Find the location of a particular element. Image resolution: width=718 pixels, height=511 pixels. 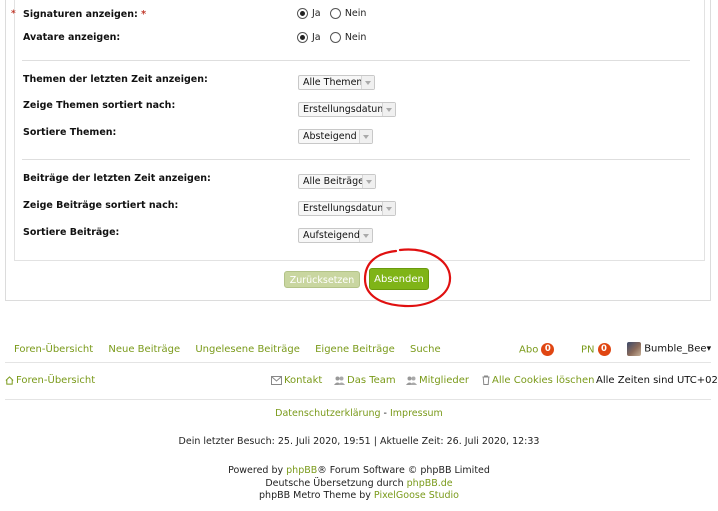

chevron-down-icon: ▾ is located at coordinates (709, 349).